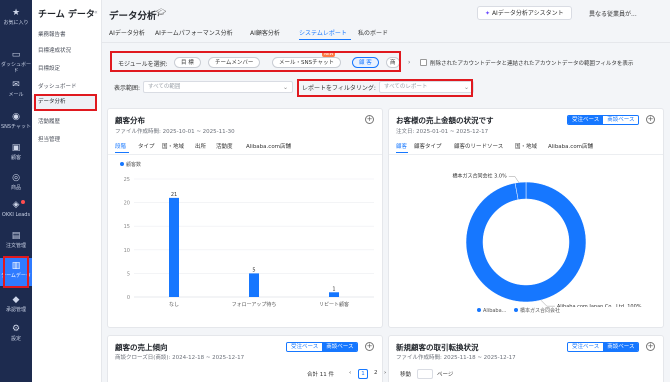  Describe the element at coordinates (445, 120) in the screenshot. I see `card-title: お客様の売上金額の状況です` at that location.